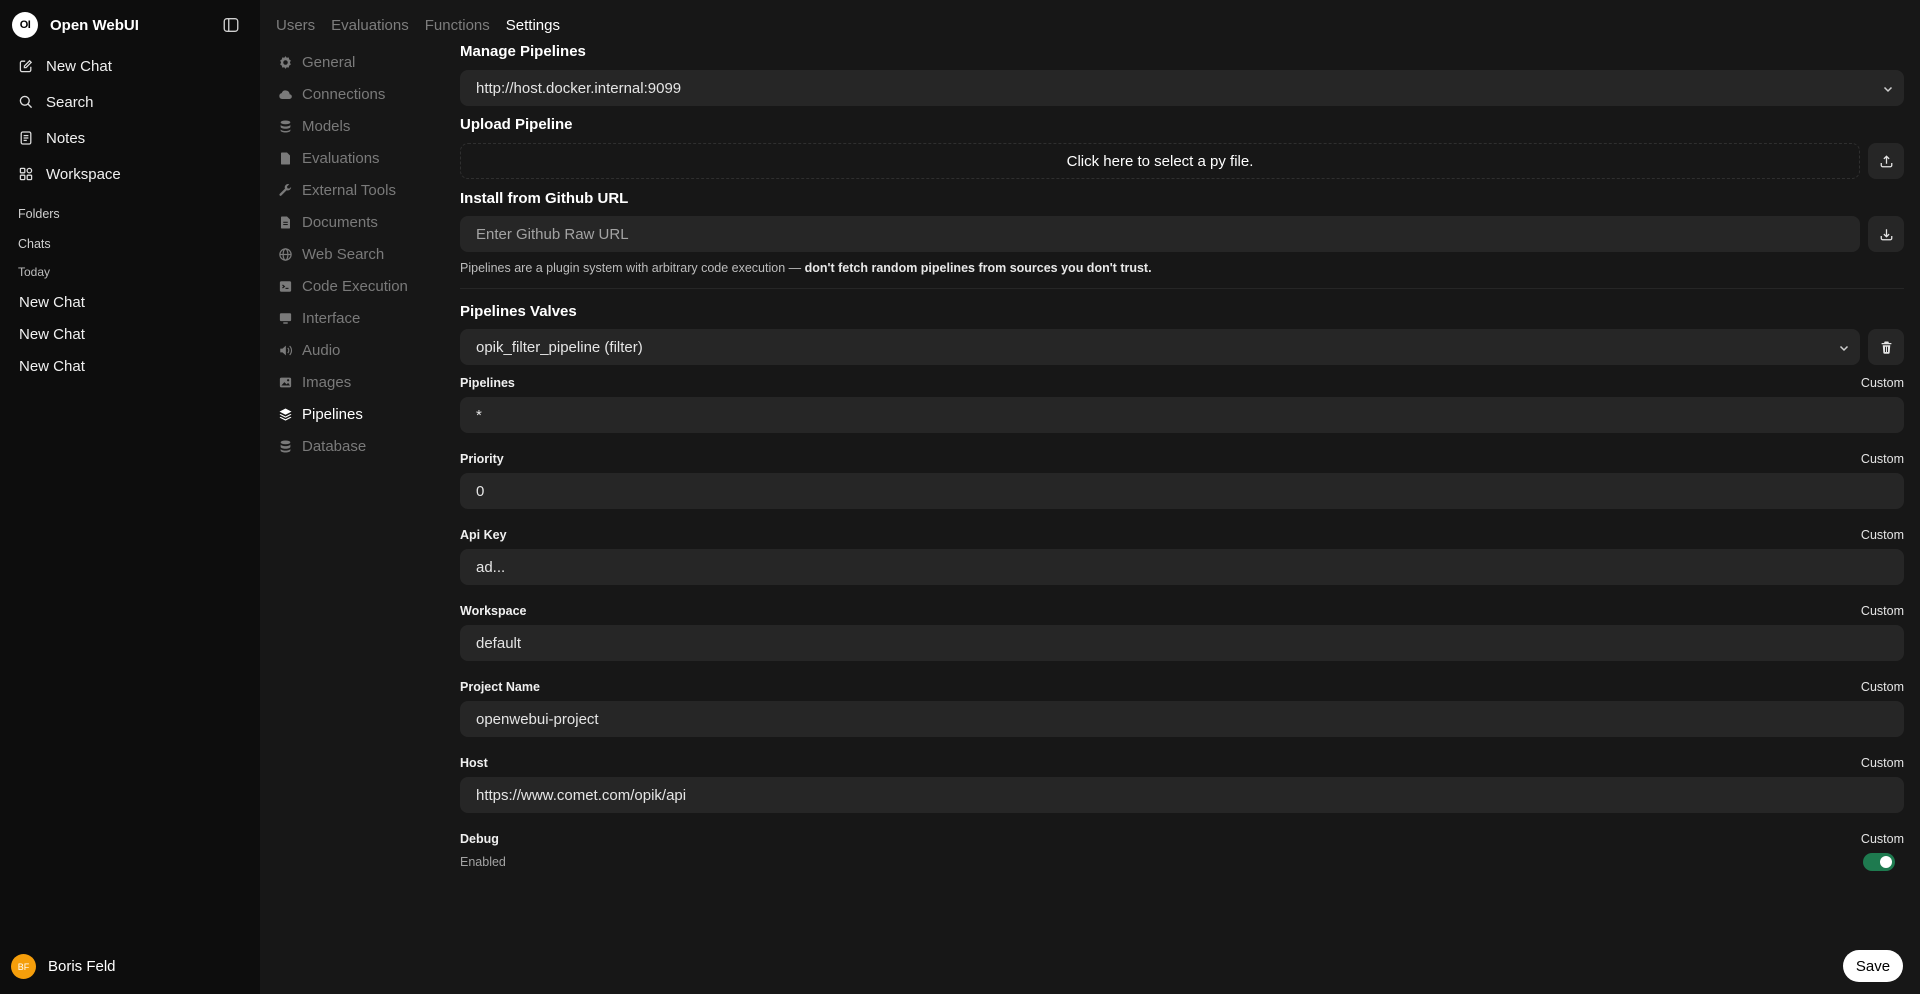 The width and height of the screenshot is (1920, 994). What do you see at coordinates (480, 491) in the screenshot?
I see `valve-value: 0` at bounding box center [480, 491].